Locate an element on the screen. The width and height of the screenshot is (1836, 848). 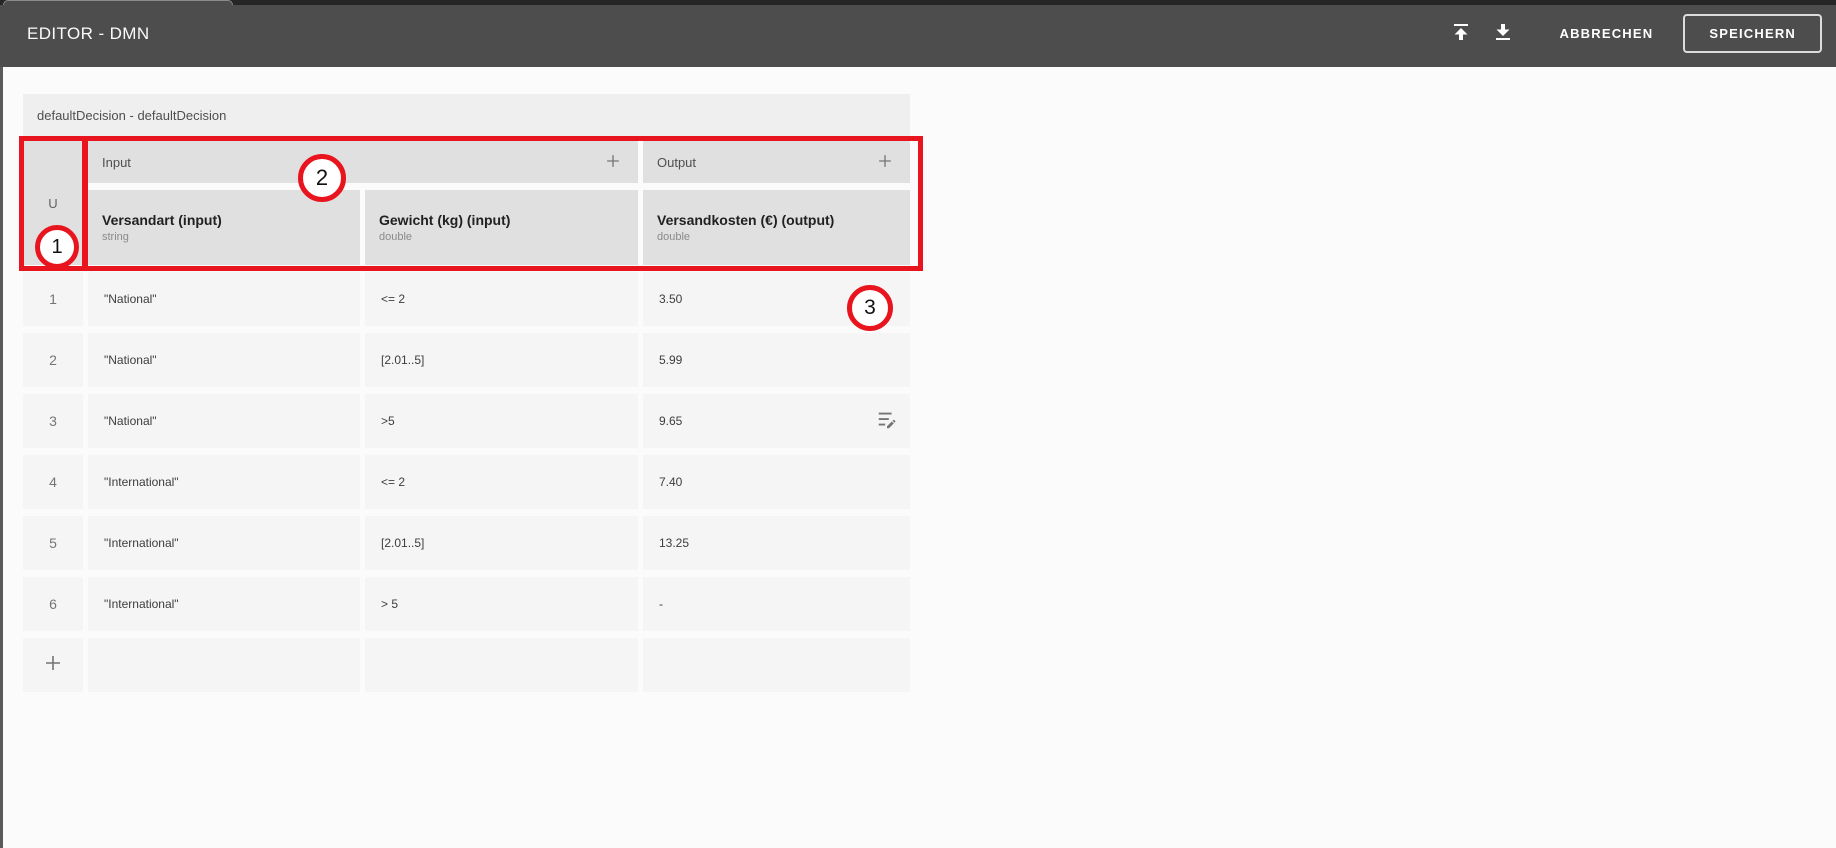
table-cell: - is located at coordinates (776, 604).